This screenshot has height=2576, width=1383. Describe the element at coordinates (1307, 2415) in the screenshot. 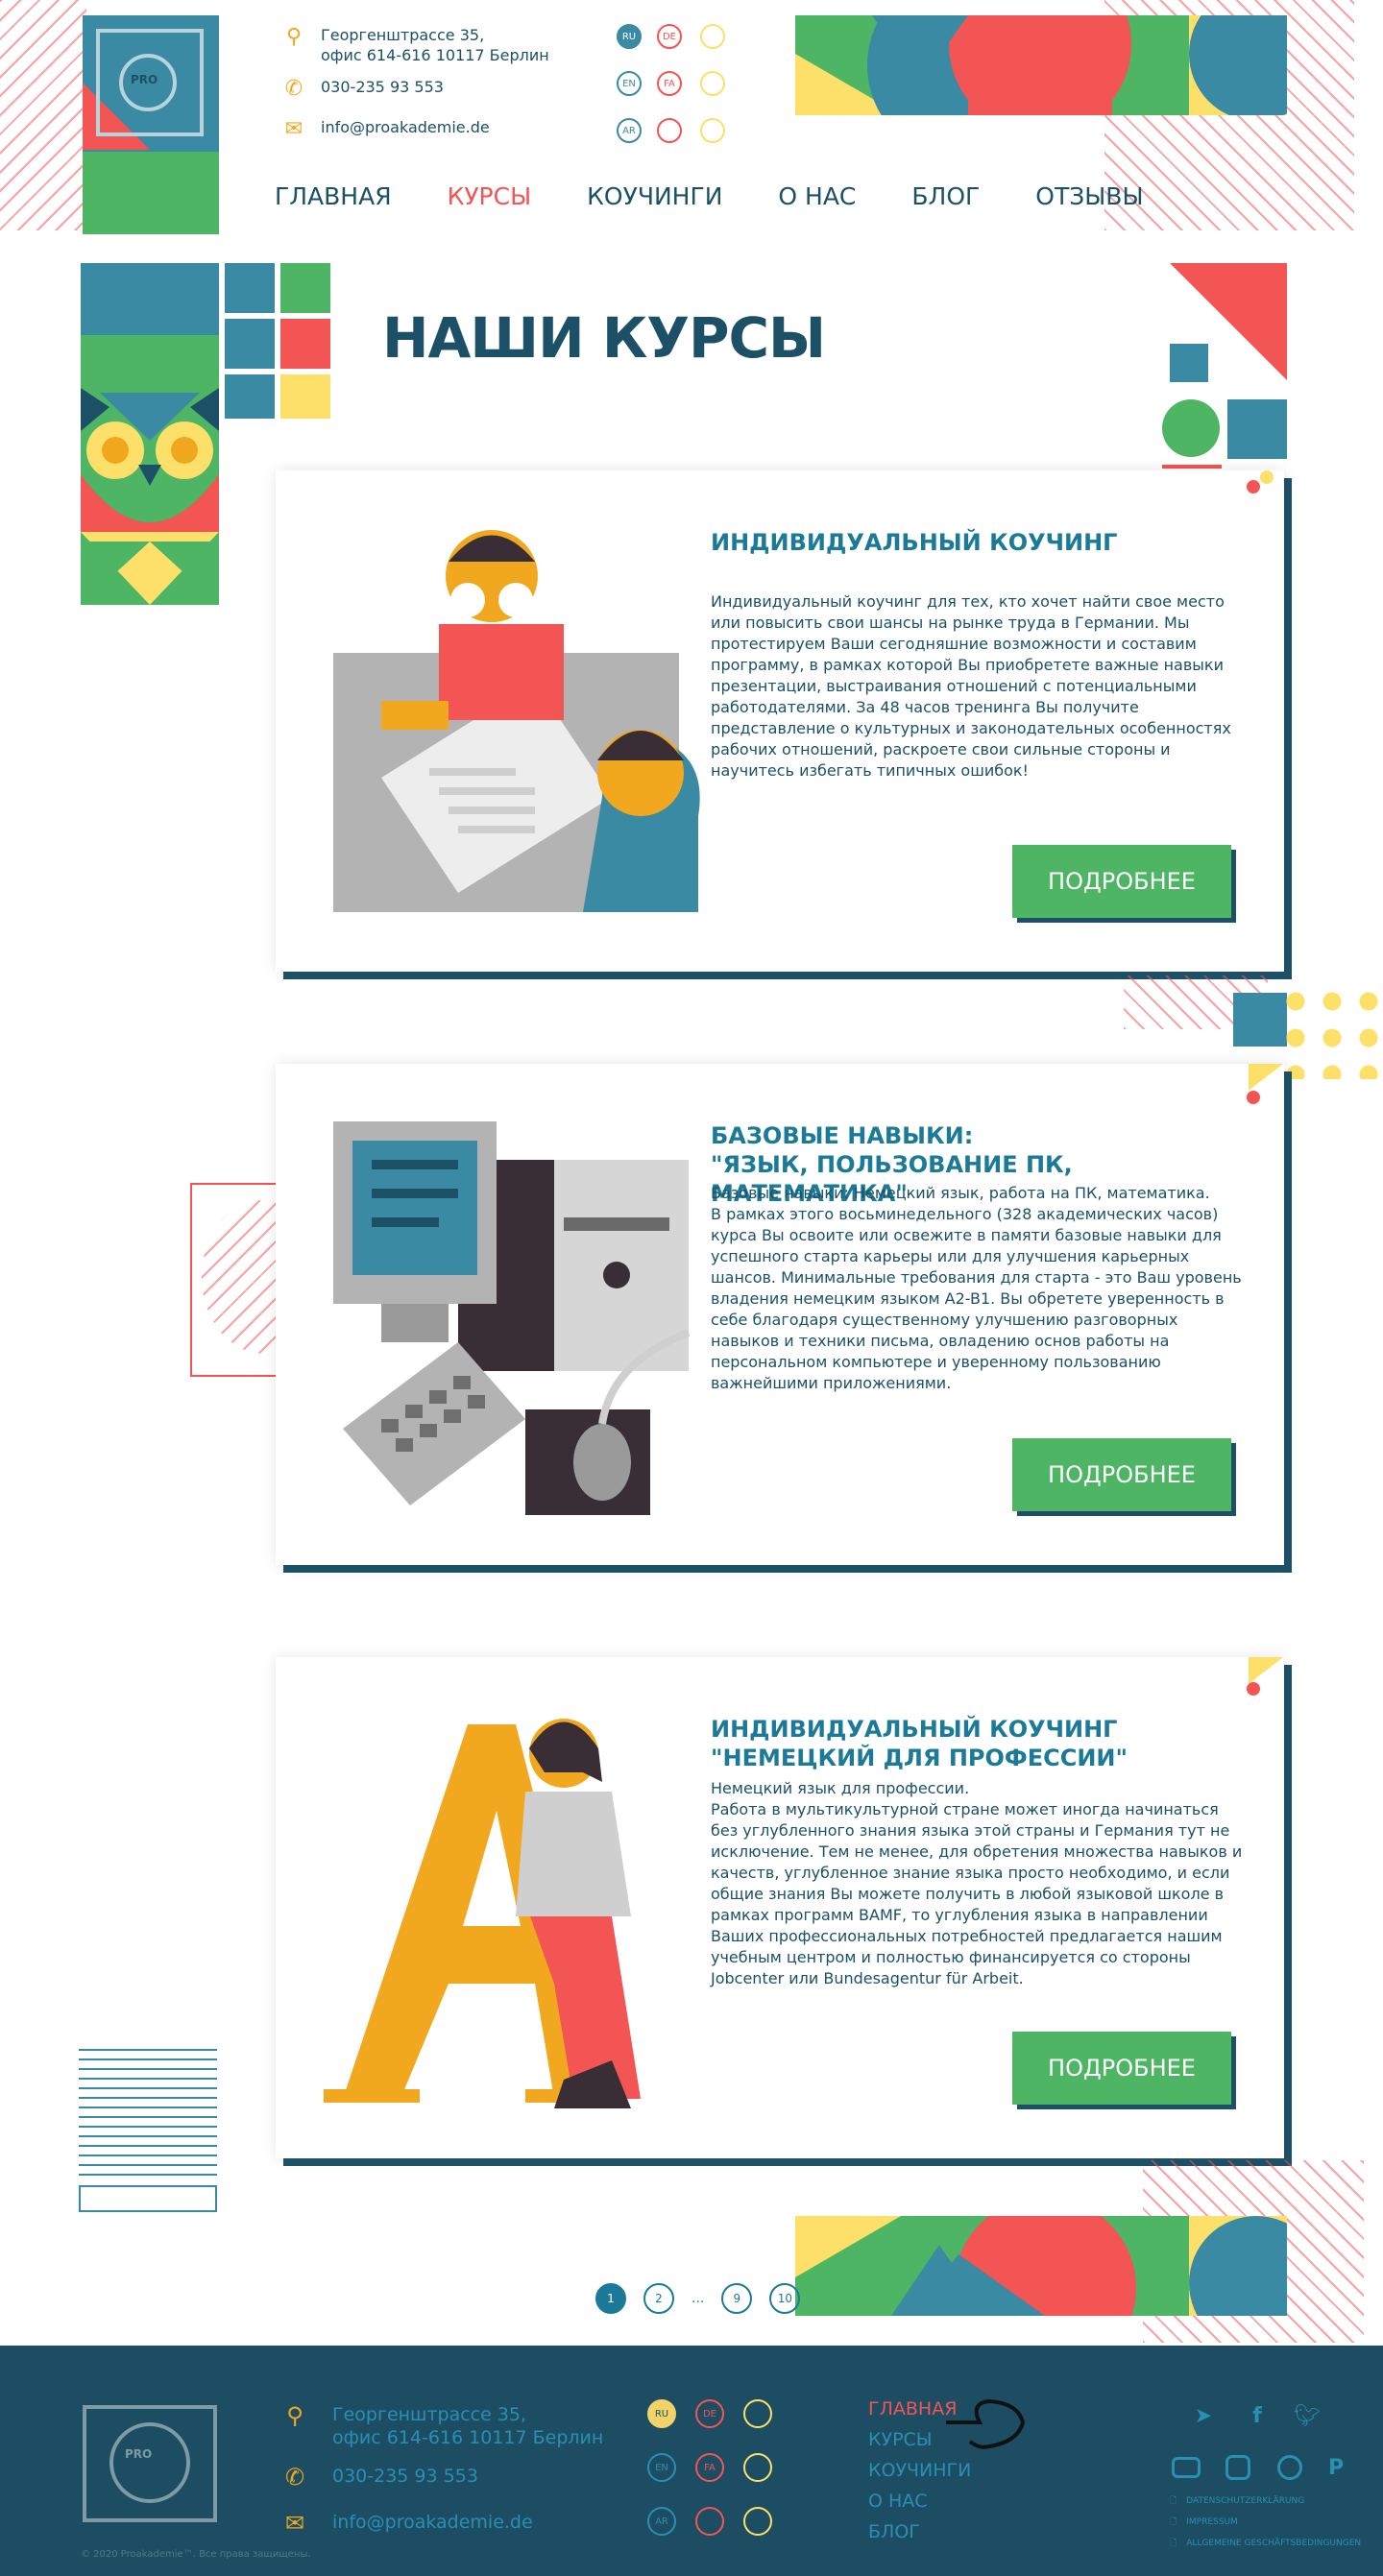

I see `twitter-icon: 🐦︎` at that location.